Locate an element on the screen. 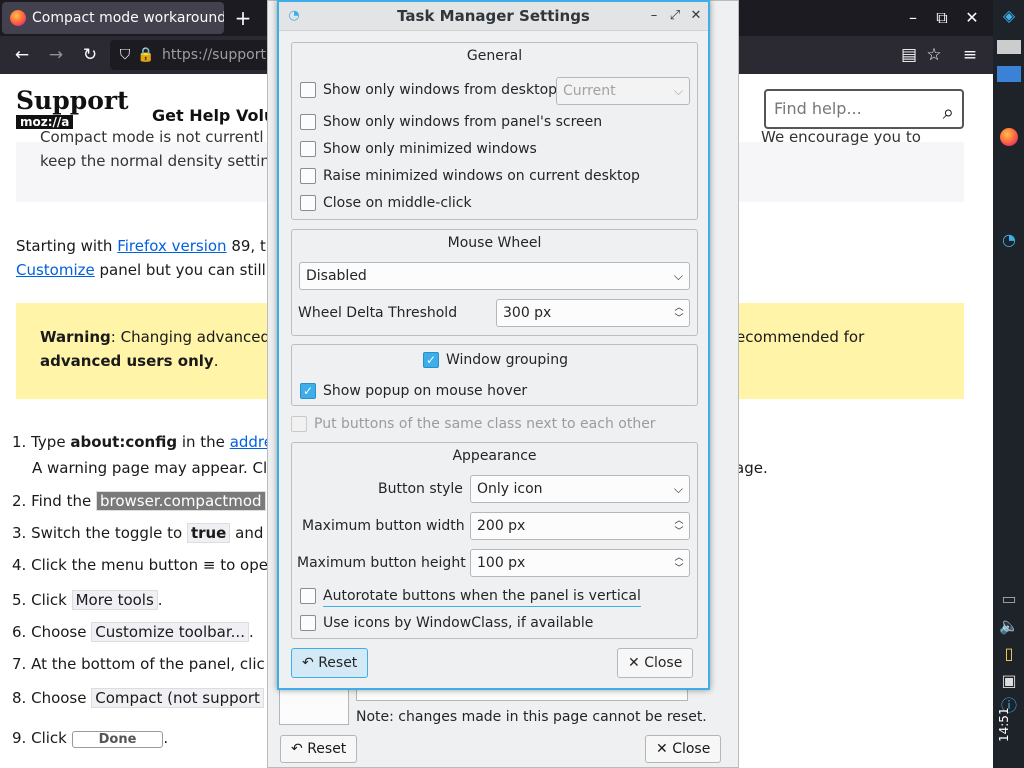 The image size is (1024, 768). step-9: 9. Click Done. is located at coordinates (90, 738).